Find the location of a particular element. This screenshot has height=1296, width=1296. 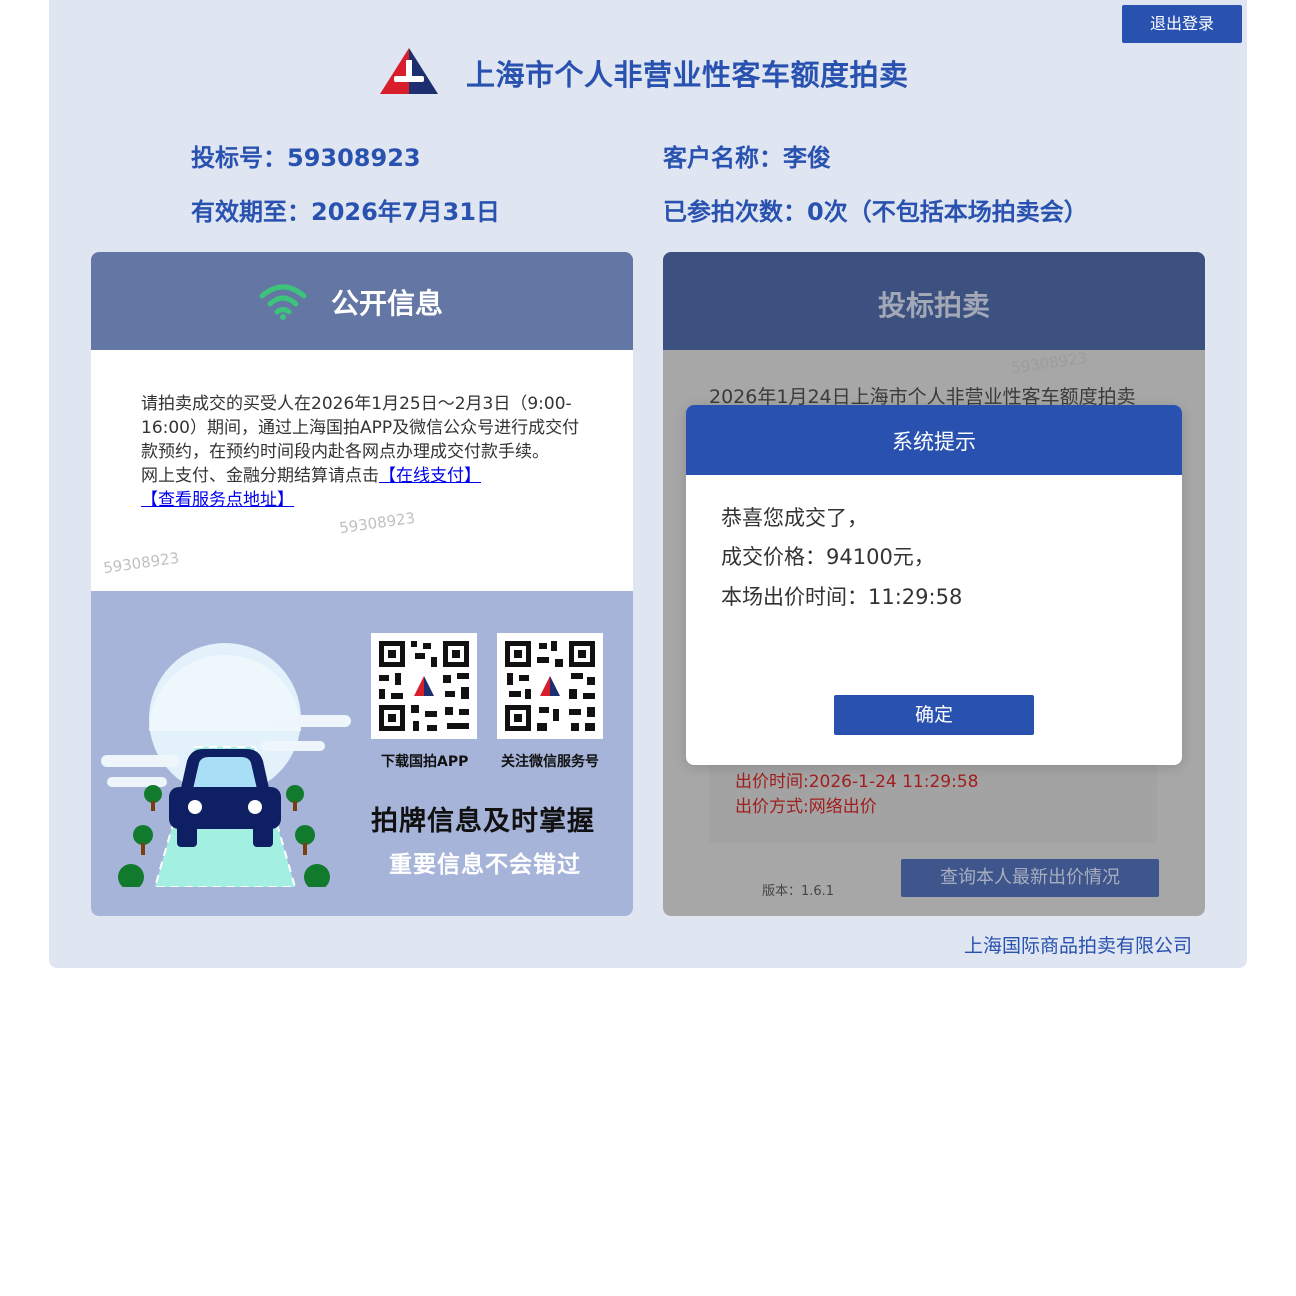

slogan-main: 拍牌信息及时掌握 is located at coordinates (483, 821).